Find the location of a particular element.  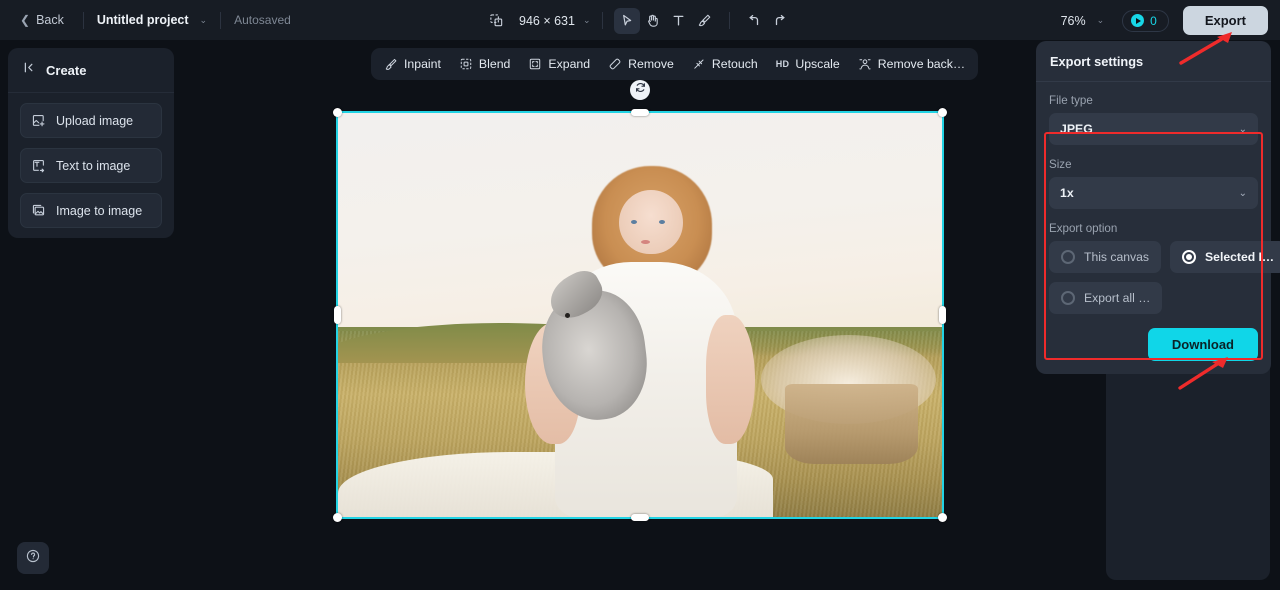

export-button: Export is located at coordinates (1225, 20).